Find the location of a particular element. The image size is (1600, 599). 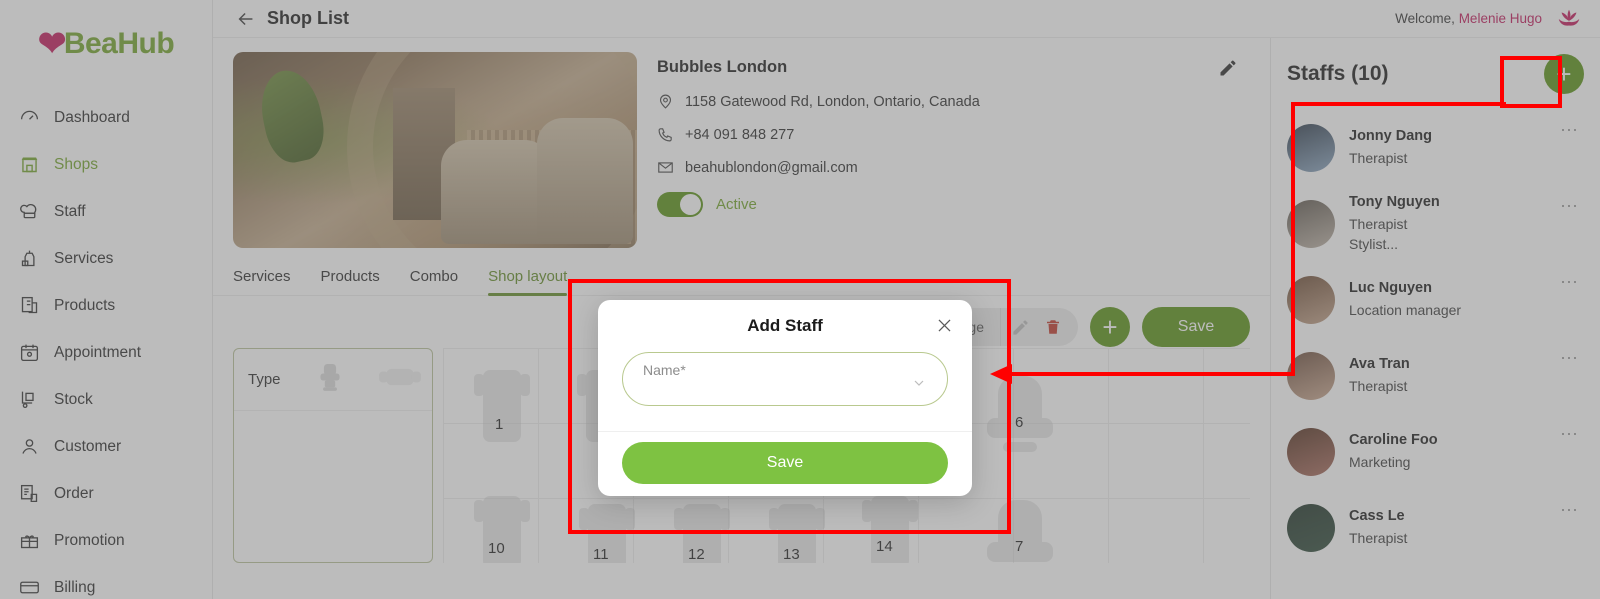

modal-save-button: Save is located at coordinates (785, 463).